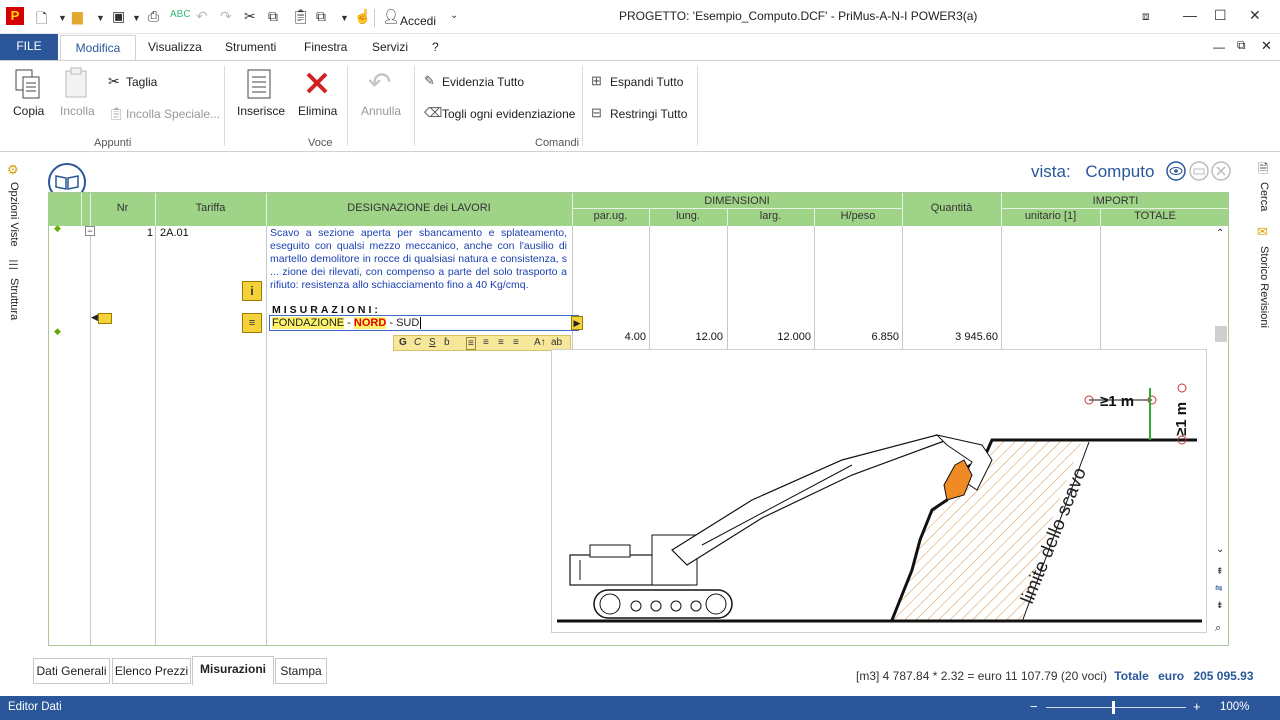  I want to click on view-settings-icon, so click(1221, 171).